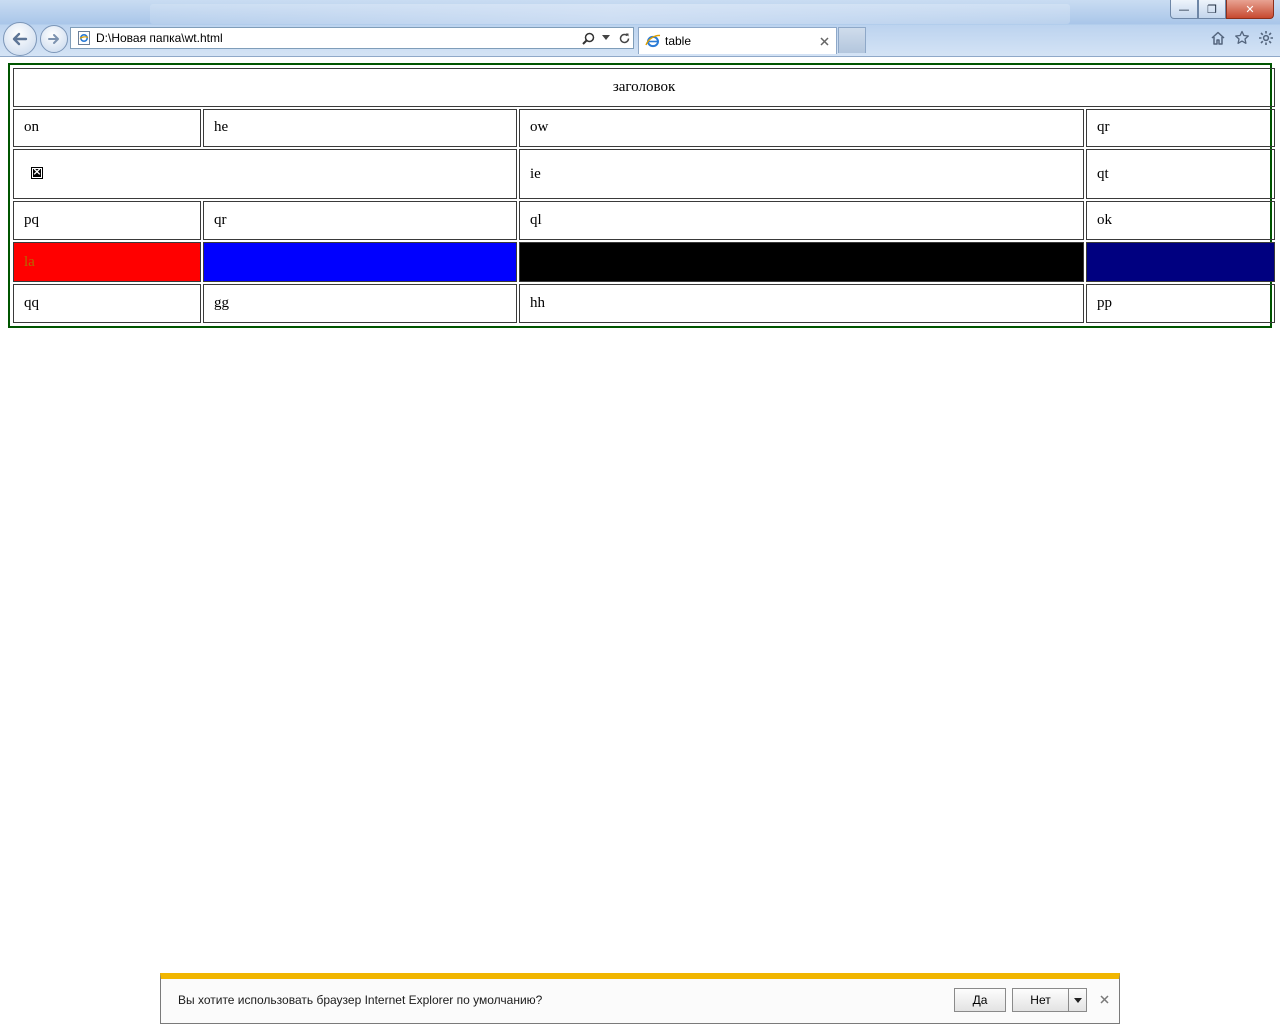  Describe the element at coordinates (31, 219) in the screenshot. I see `cell-text: pq` at that location.